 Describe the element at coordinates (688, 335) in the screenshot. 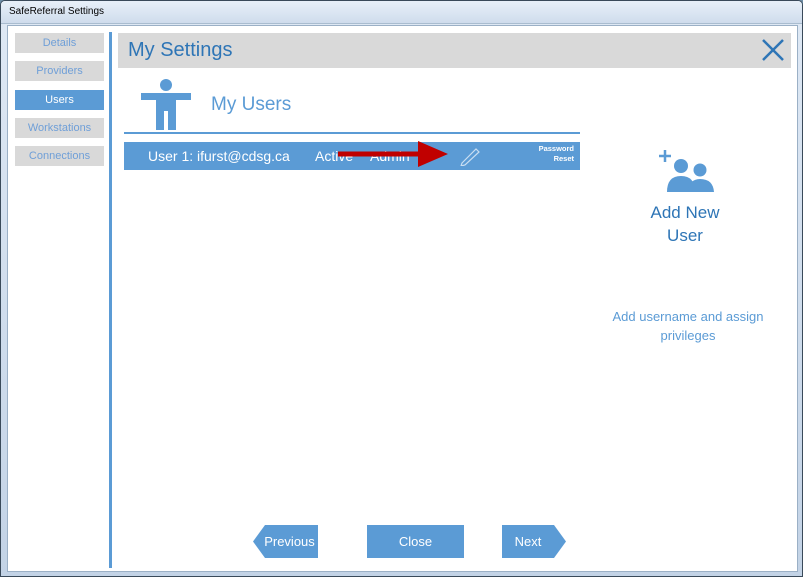

I see `add-user-description-line2: privileges` at that location.